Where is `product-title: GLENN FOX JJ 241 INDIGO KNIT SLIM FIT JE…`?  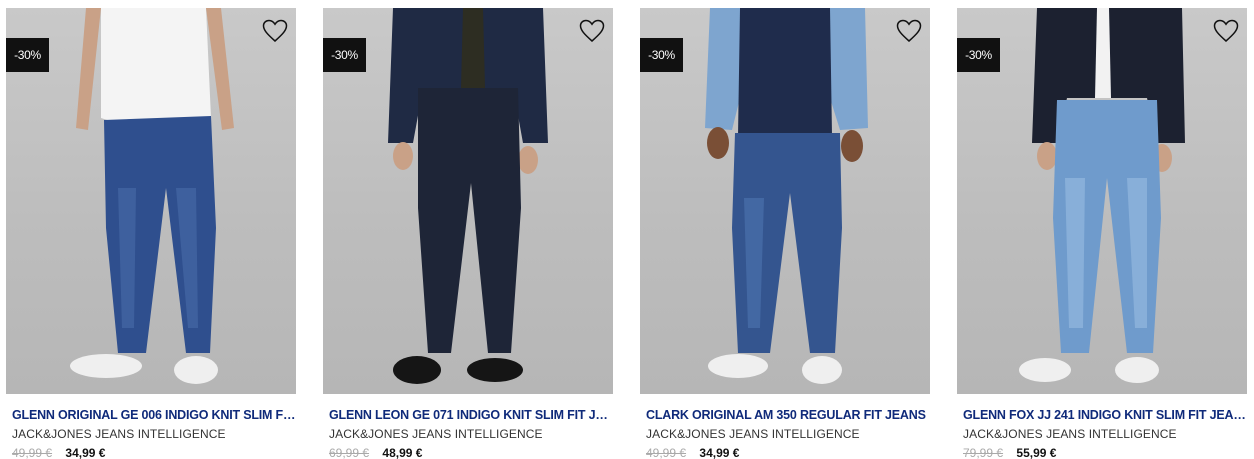
product-title: GLENN FOX JJ 241 INDIGO KNIT SLIM FIT JE… is located at coordinates (1105, 415).